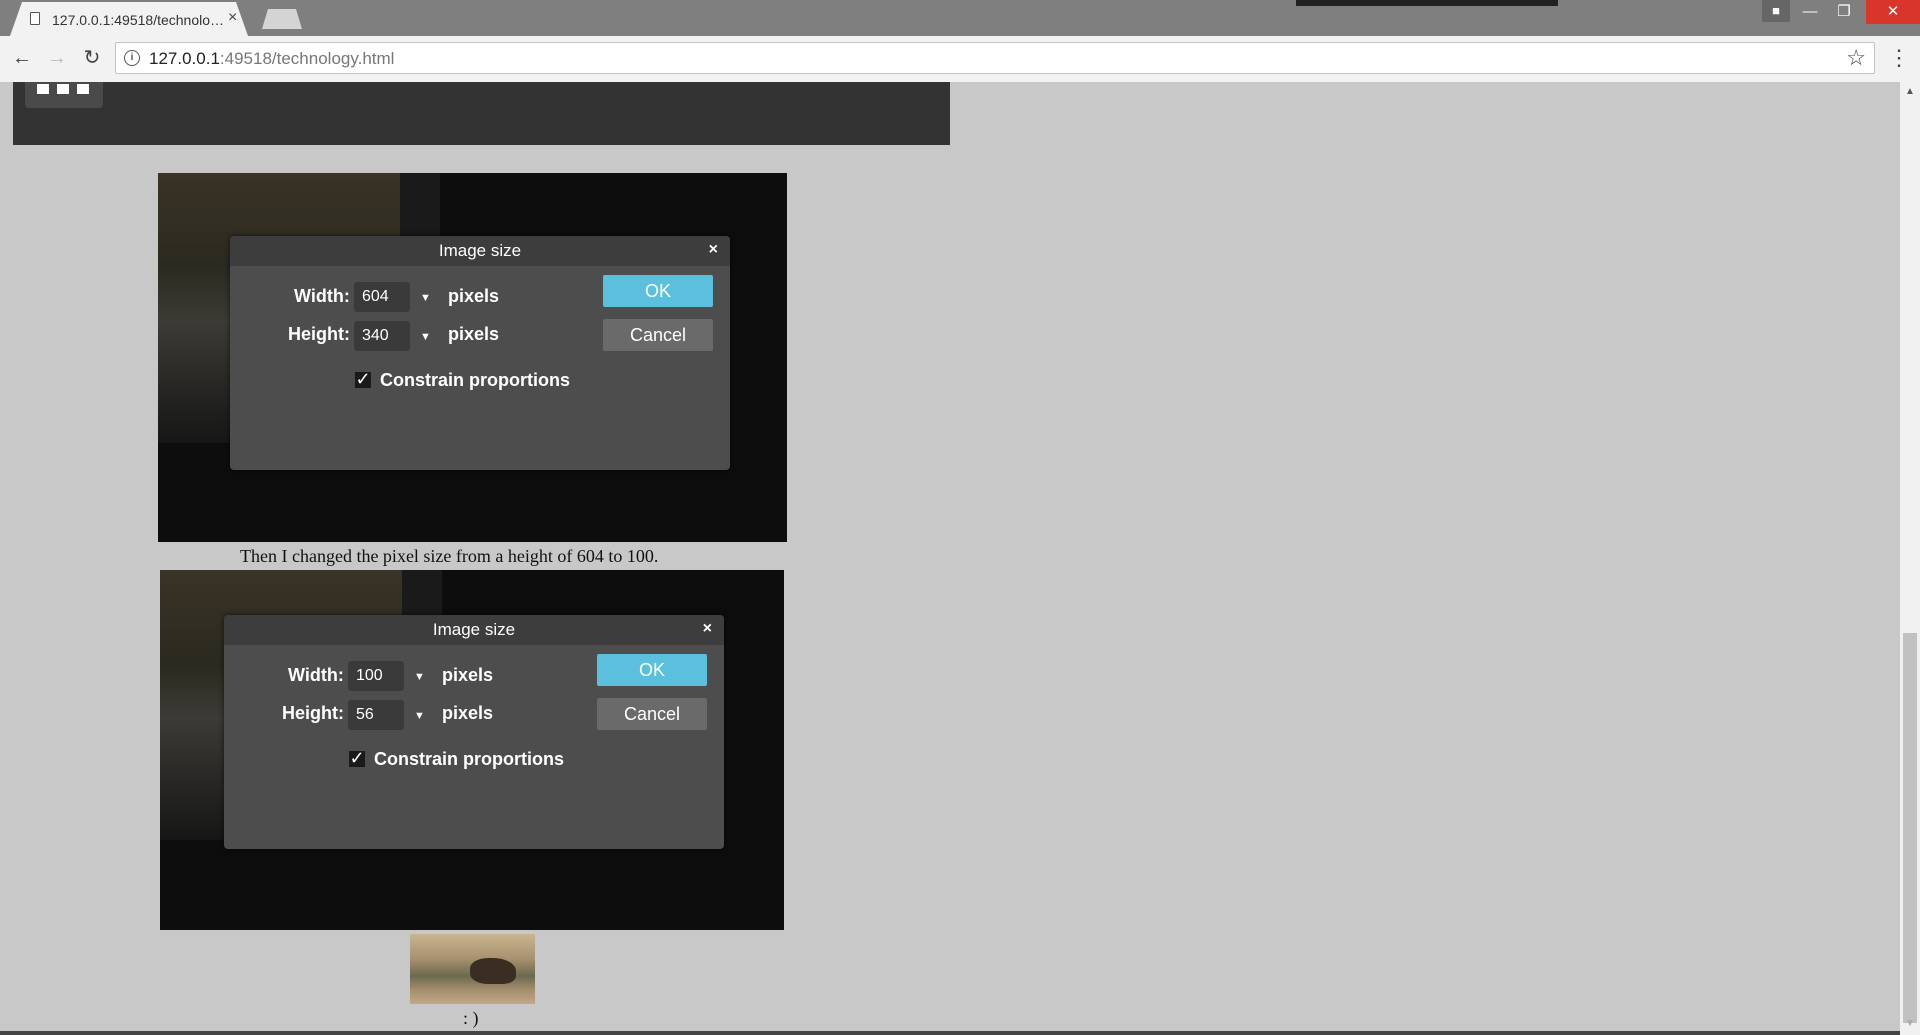 The height and width of the screenshot is (1035, 1920). Describe the element at coordinates (950, 1033) in the screenshot. I see `bottom-edge` at that location.